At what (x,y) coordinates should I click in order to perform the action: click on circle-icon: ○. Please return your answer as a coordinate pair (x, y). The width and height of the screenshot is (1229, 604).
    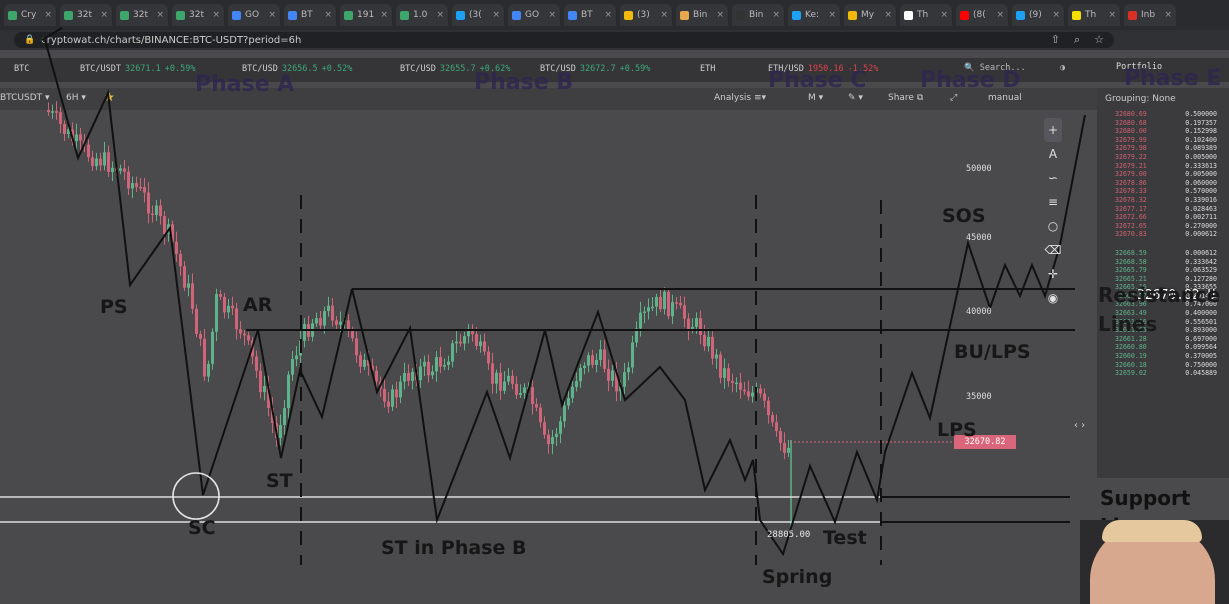
    Looking at the image, I should click on (1053, 226).